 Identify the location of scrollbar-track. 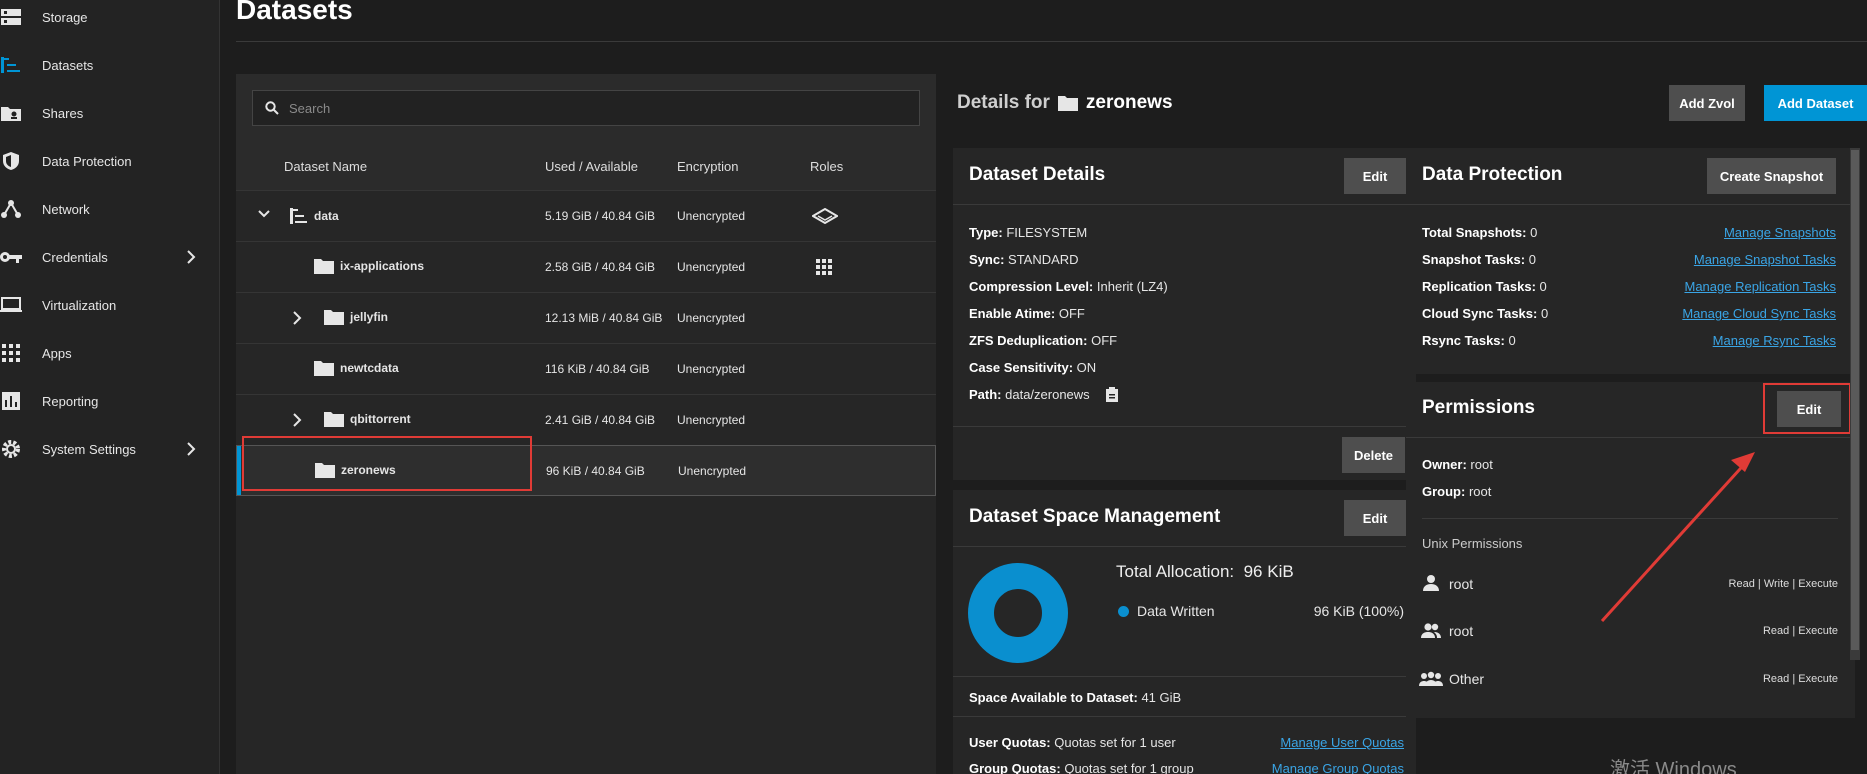
(1855, 404).